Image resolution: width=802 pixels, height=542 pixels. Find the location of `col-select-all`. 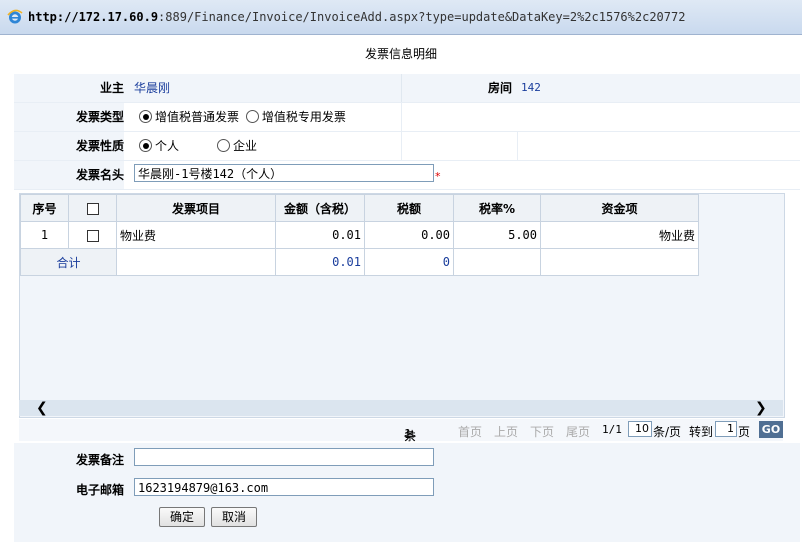

col-select-all is located at coordinates (92, 208).